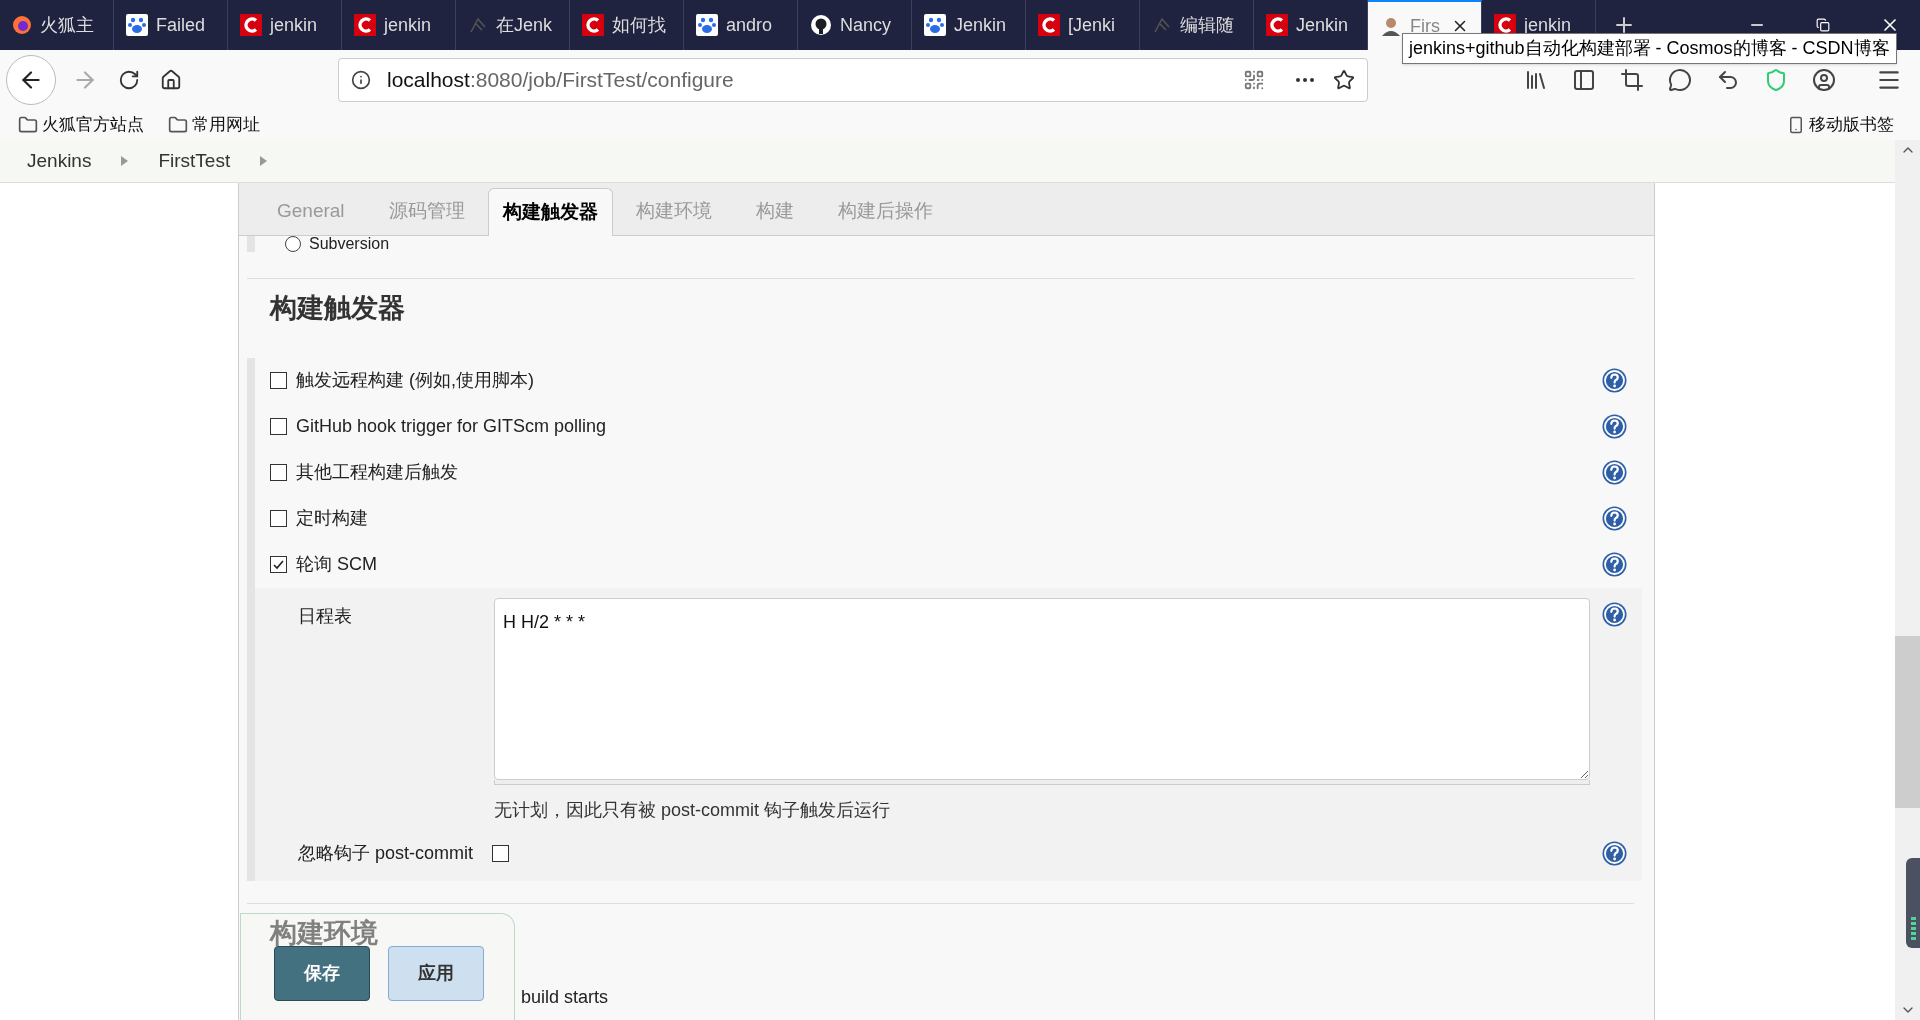 This screenshot has width=1920, height=1020. I want to click on back-button, so click(31, 80).